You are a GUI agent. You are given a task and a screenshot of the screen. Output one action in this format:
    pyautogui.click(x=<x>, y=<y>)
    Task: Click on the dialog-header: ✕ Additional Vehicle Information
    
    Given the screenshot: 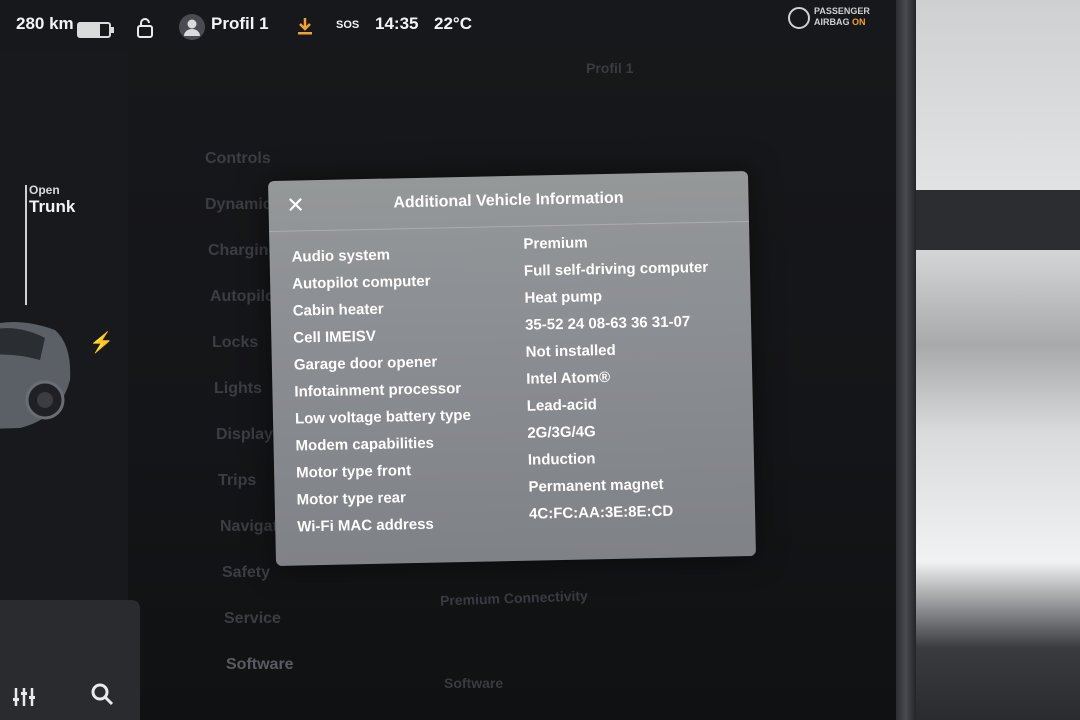 What is the action you would take?
    pyautogui.click(x=508, y=202)
    